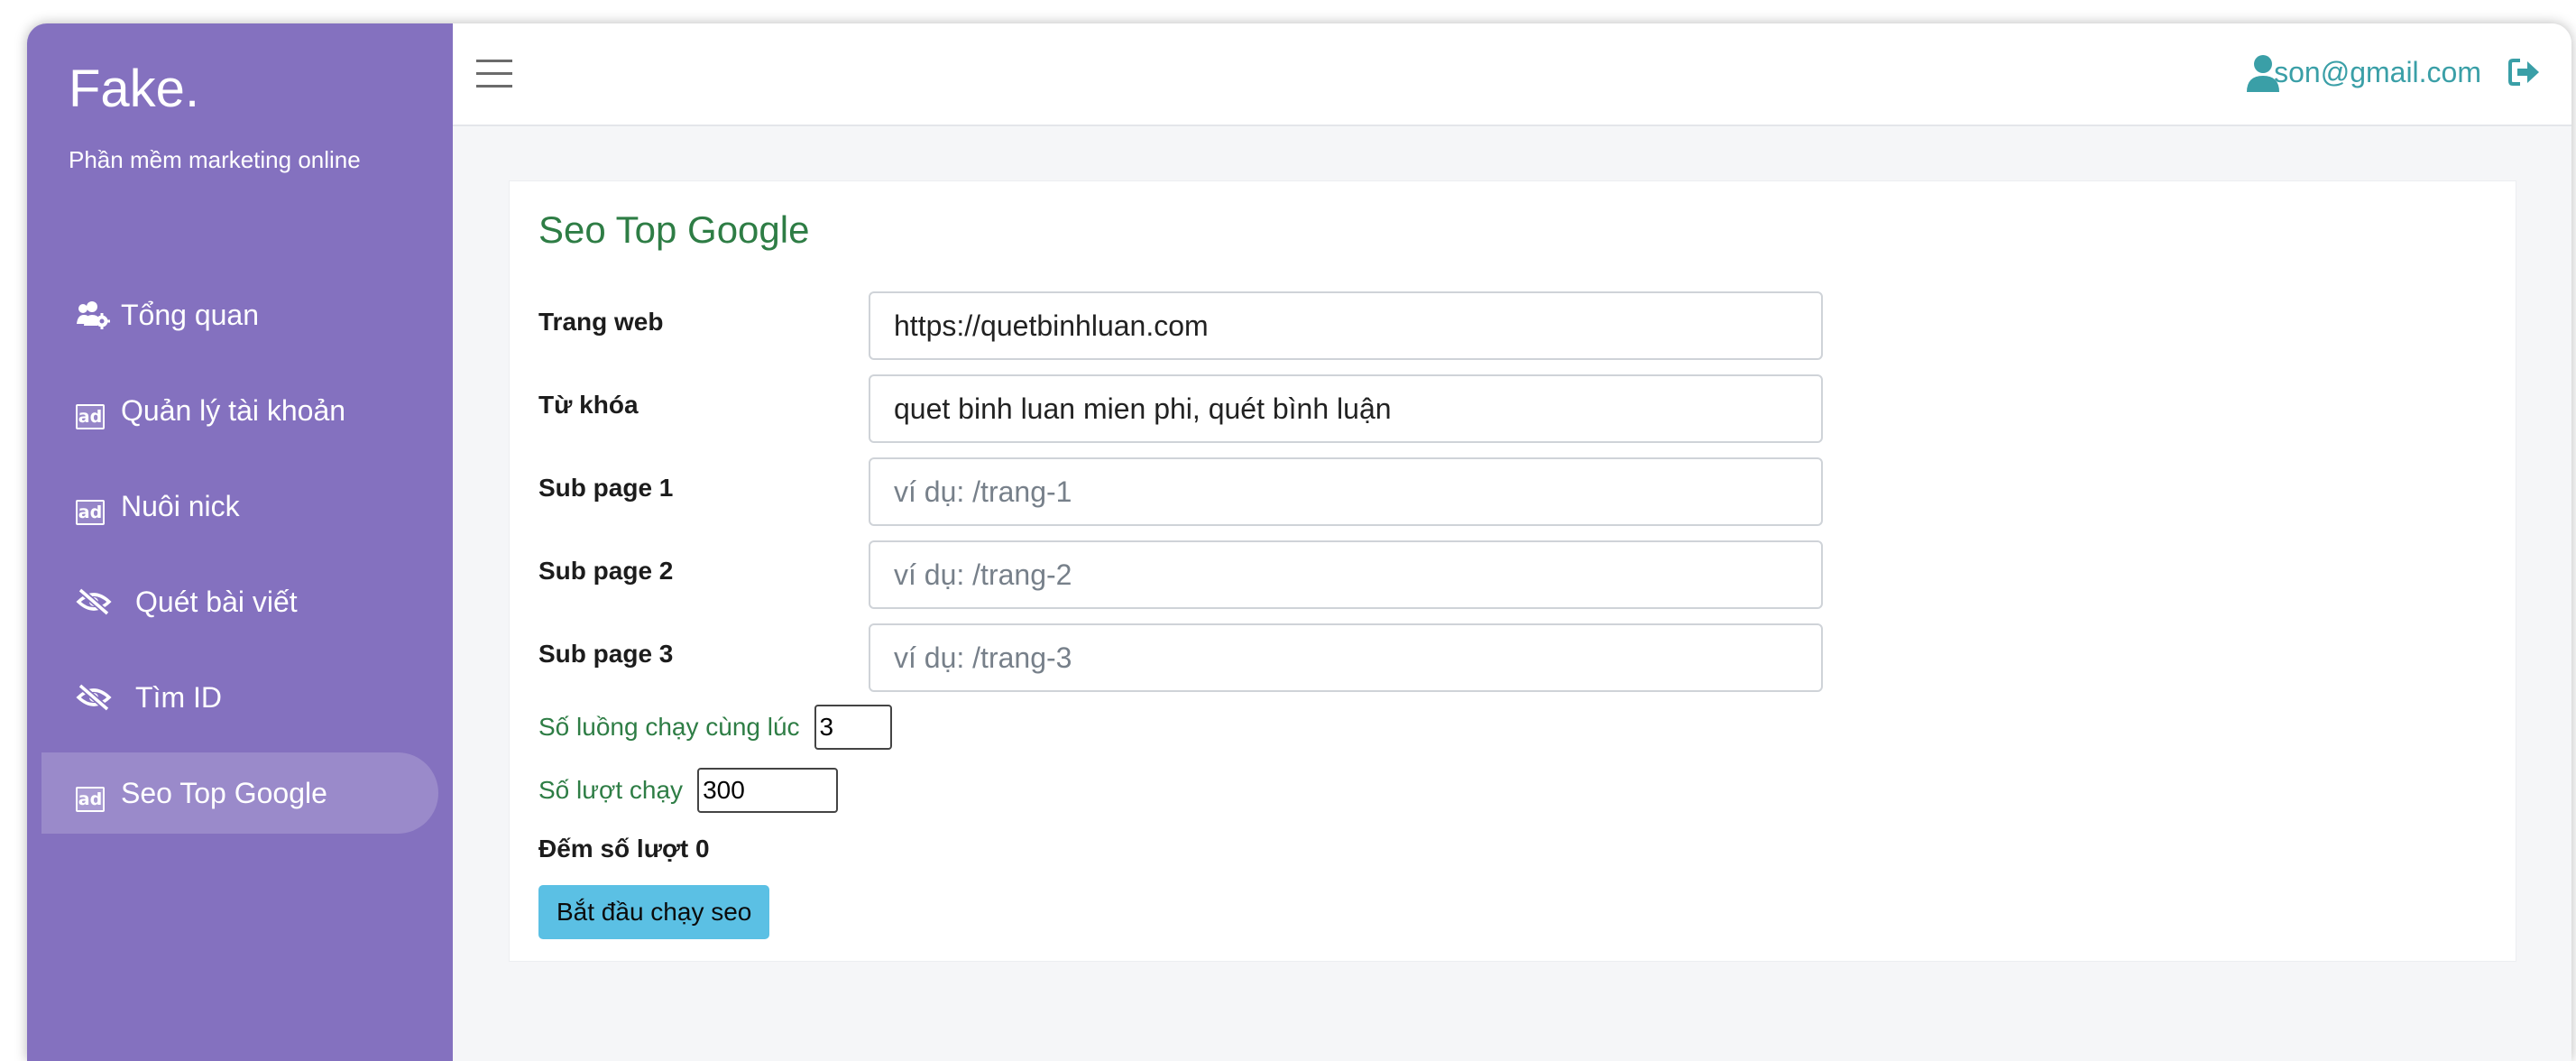 The width and height of the screenshot is (2576, 1061). Describe the element at coordinates (215, 159) in the screenshot. I see `brand-tagline: Phần mềm marketing online` at that location.